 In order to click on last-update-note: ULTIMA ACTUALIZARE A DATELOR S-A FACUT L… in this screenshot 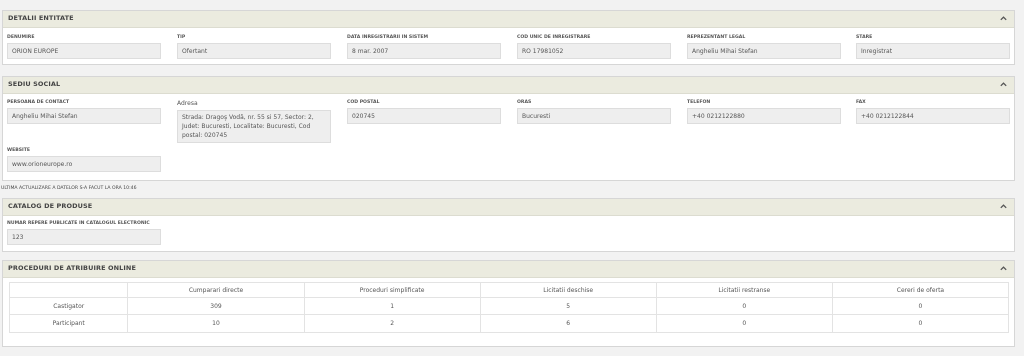, I will do `click(69, 188)`.